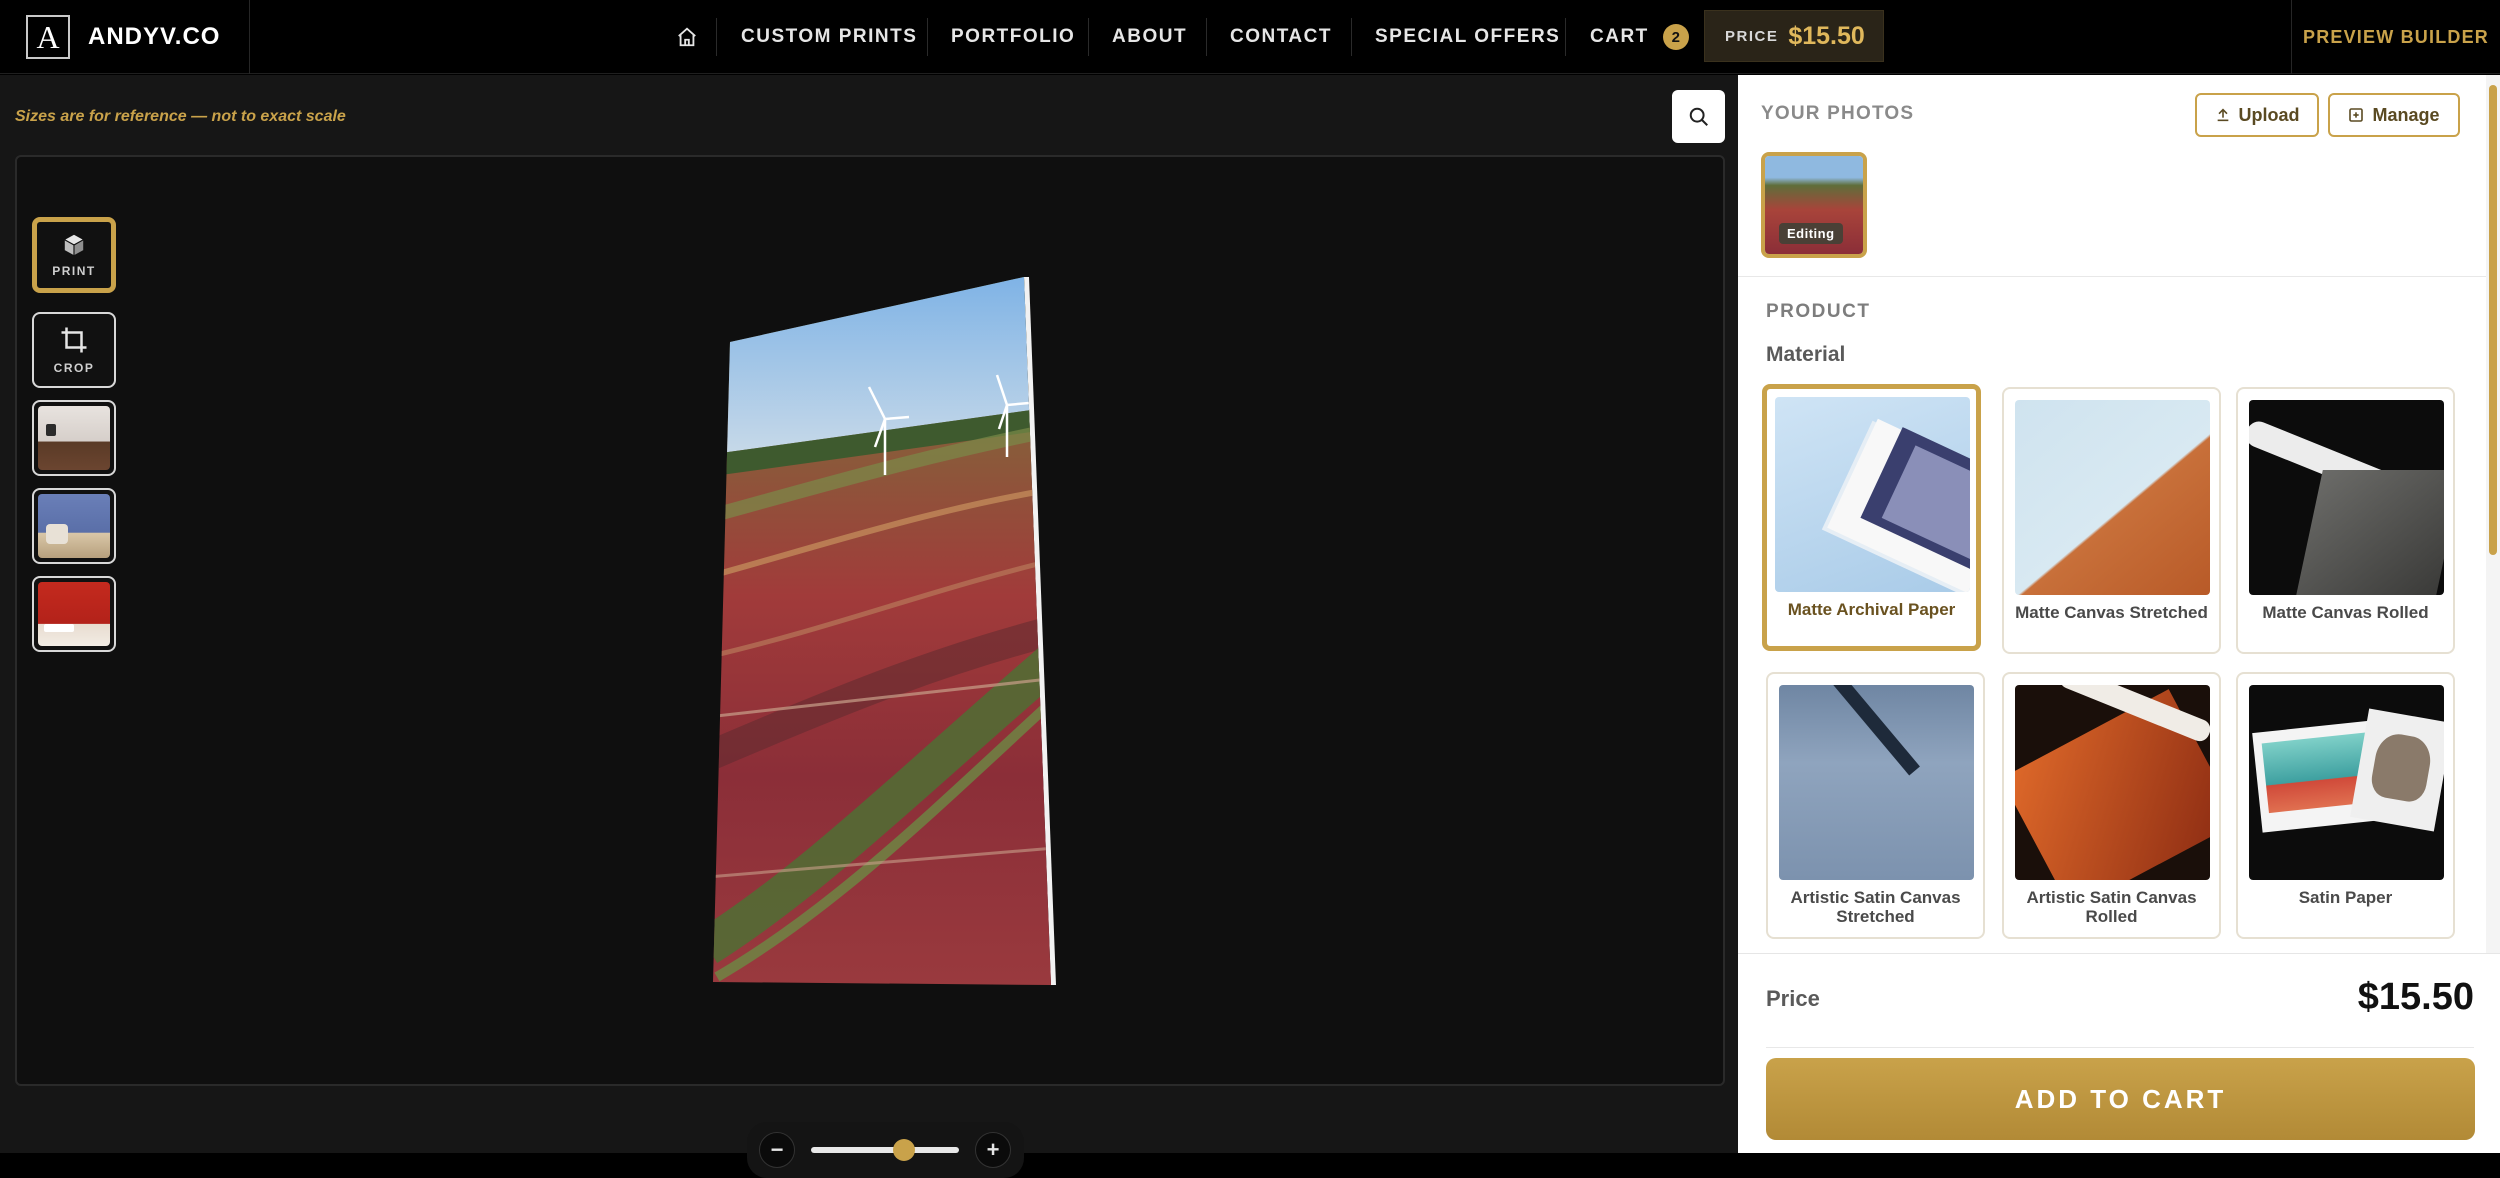  What do you see at coordinates (2356, 115) in the screenshot?
I see `manage-icon` at bounding box center [2356, 115].